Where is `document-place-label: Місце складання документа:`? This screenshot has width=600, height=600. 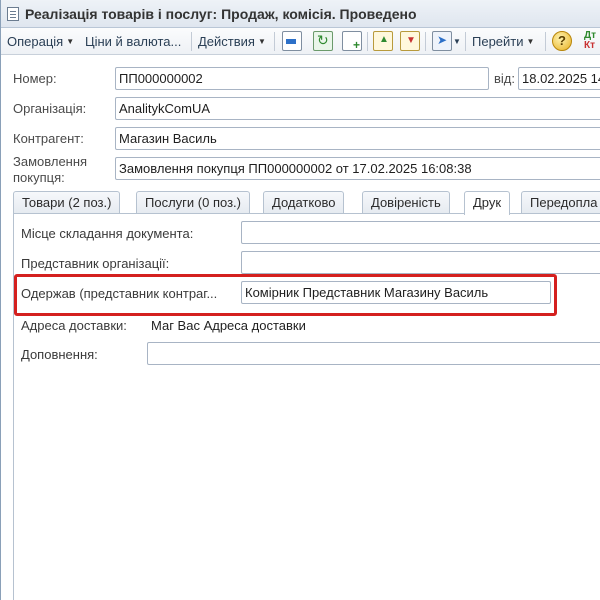
document-place-label: Місце складання документа: is located at coordinates (107, 233).